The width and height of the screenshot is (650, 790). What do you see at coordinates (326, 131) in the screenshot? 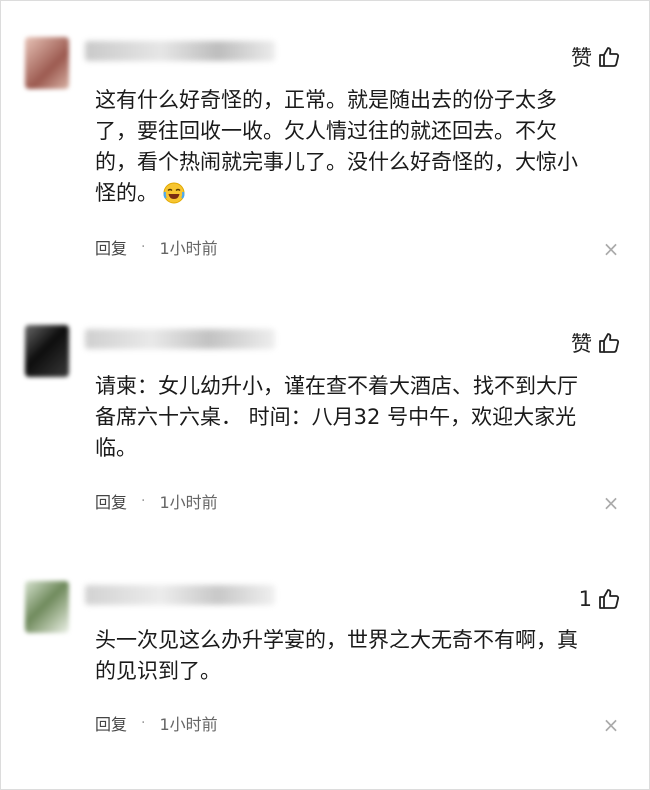
I see `comment-text-line: 了，要往回收一收。欠人情过往的就还回去。不欠` at bounding box center [326, 131].